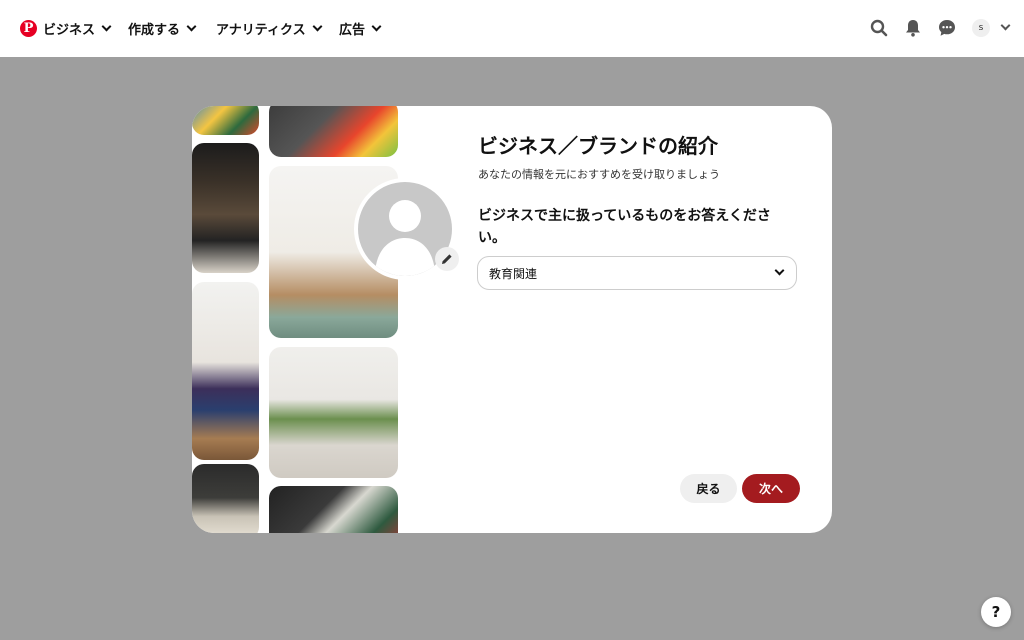  Describe the element at coordinates (771, 488) in the screenshot. I see `next-button: 次へ` at that location.